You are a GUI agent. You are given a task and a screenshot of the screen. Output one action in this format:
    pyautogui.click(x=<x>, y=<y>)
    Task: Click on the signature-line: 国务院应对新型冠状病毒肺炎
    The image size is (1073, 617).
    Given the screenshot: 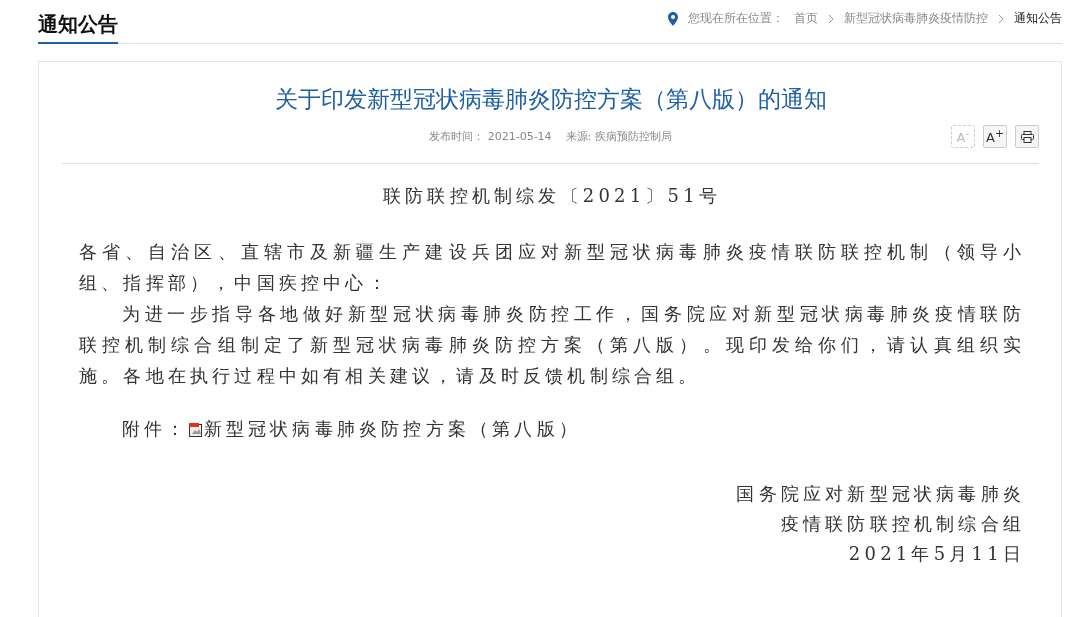 What is the action you would take?
    pyautogui.click(x=880, y=494)
    